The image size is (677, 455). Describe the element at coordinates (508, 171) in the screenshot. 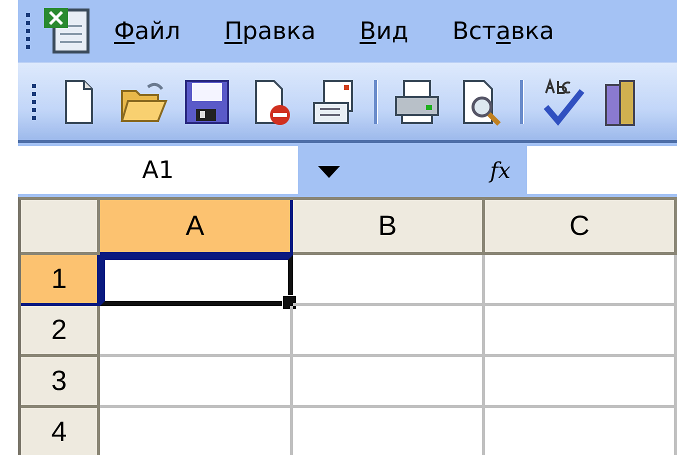

I see `function-label: fx` at that location.